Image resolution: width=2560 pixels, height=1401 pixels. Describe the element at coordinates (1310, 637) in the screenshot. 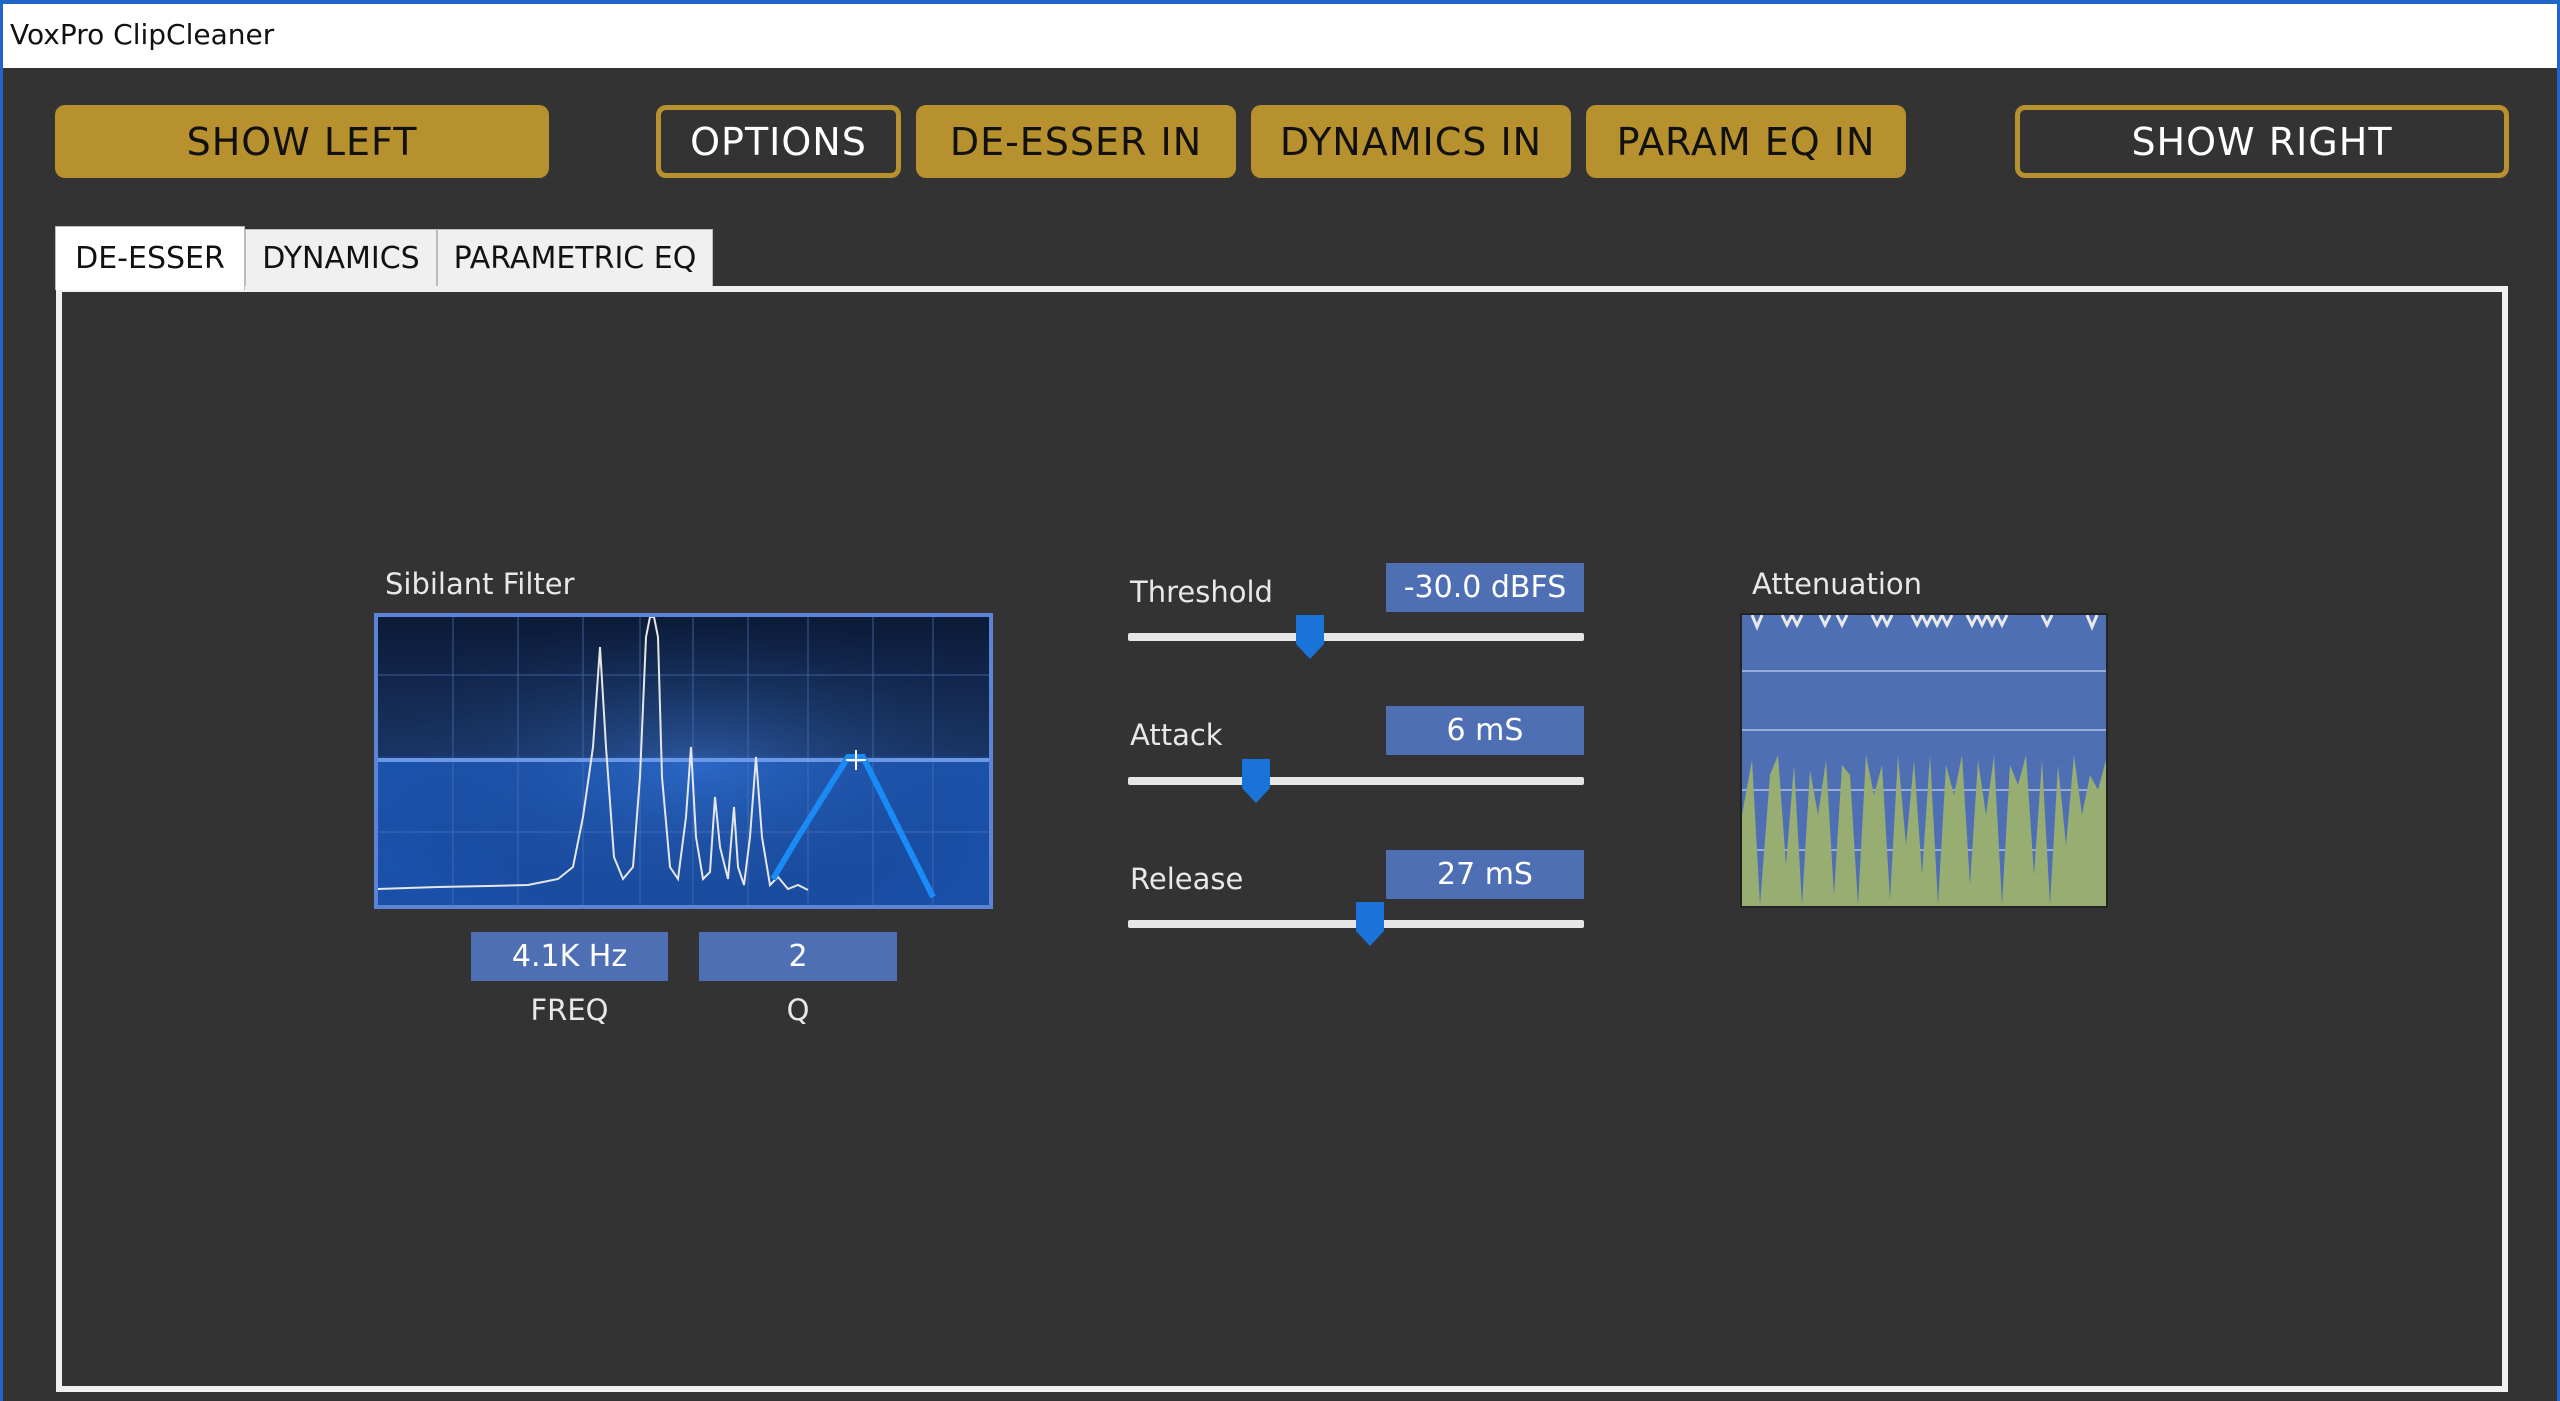

I see `threshold-slider-thumb` at that location.